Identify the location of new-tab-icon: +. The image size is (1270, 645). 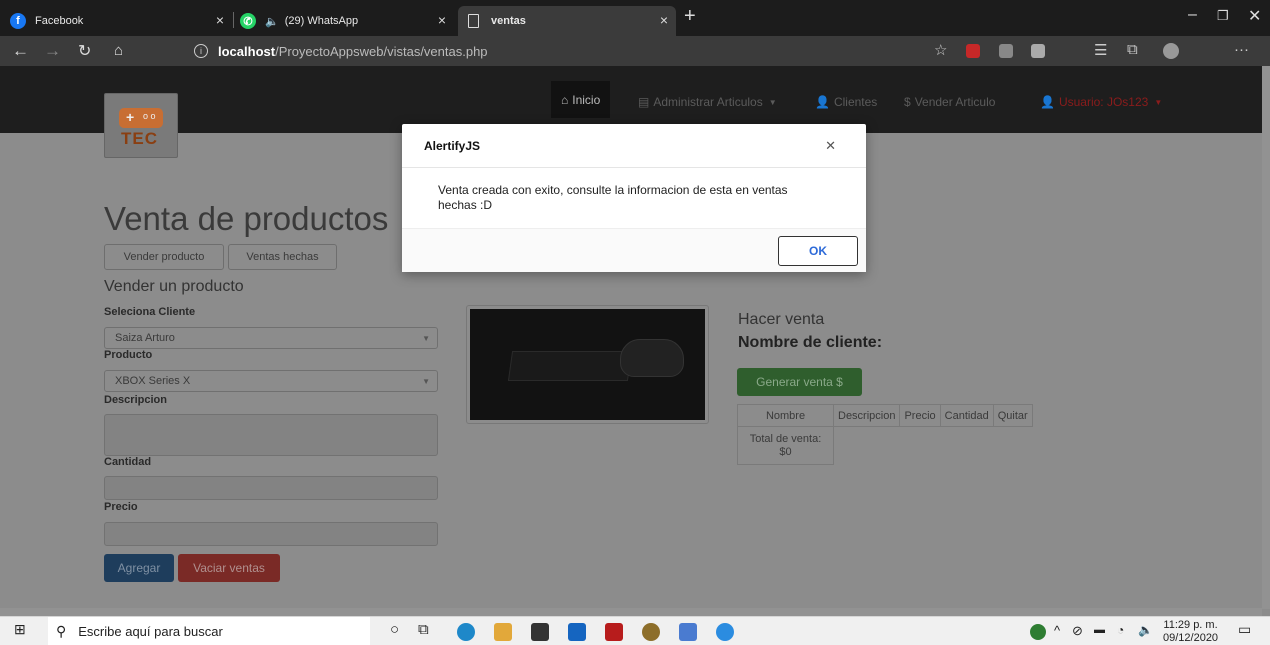
(690, 16).